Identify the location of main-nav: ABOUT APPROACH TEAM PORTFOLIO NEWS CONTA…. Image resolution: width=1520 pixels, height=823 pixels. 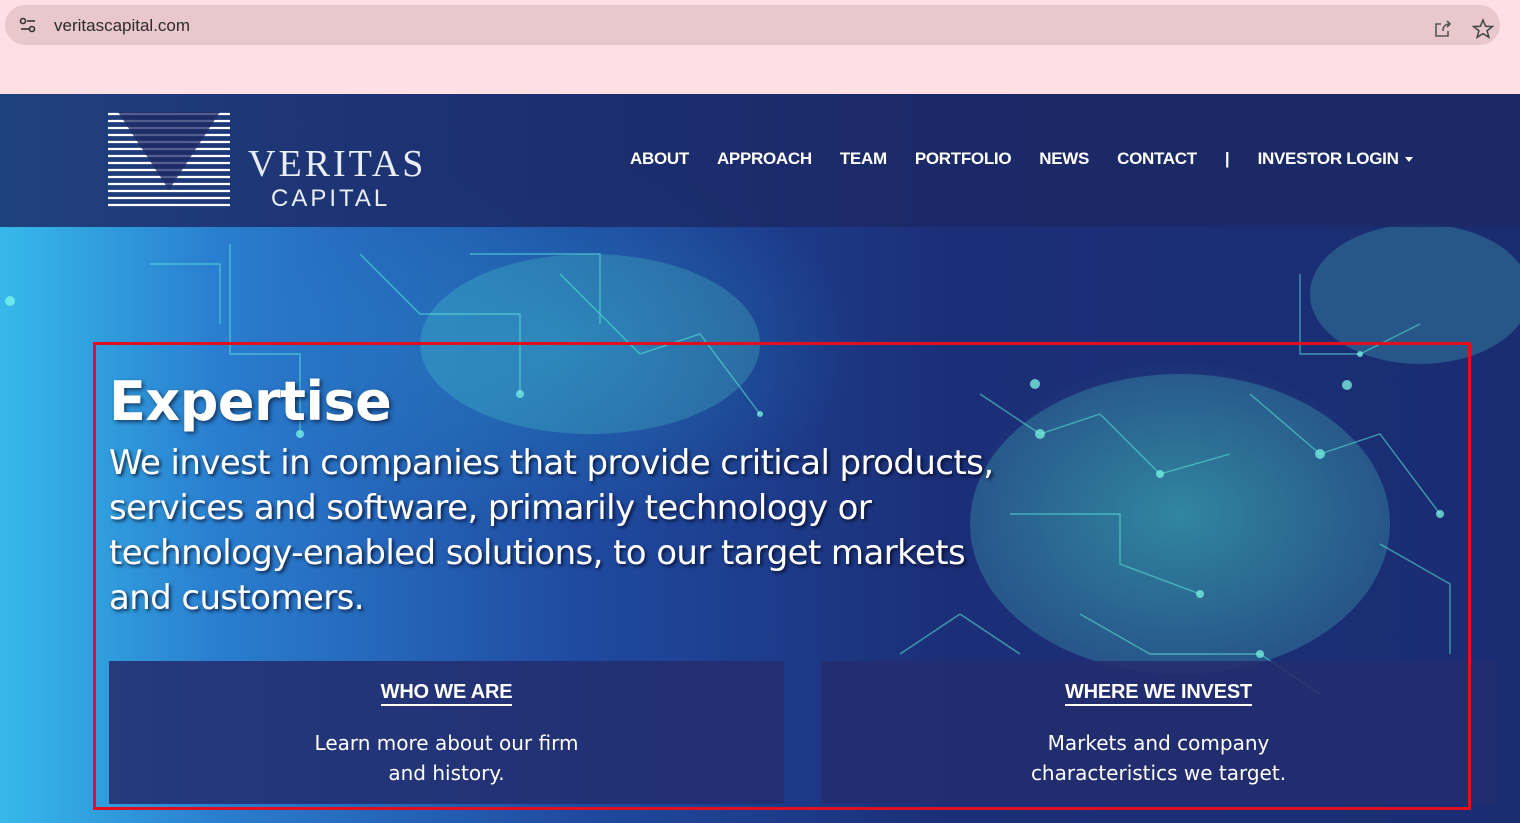
(1035, 159).